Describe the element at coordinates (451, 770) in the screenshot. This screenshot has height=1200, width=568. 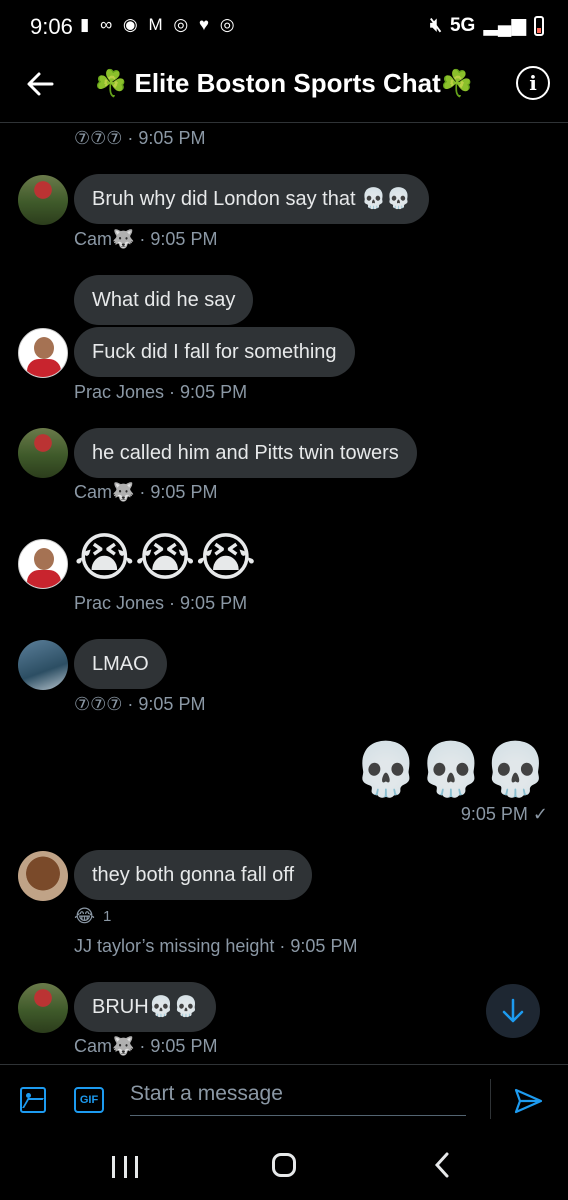
I see `emoji-message-sent: 💀💀💀` at that location.